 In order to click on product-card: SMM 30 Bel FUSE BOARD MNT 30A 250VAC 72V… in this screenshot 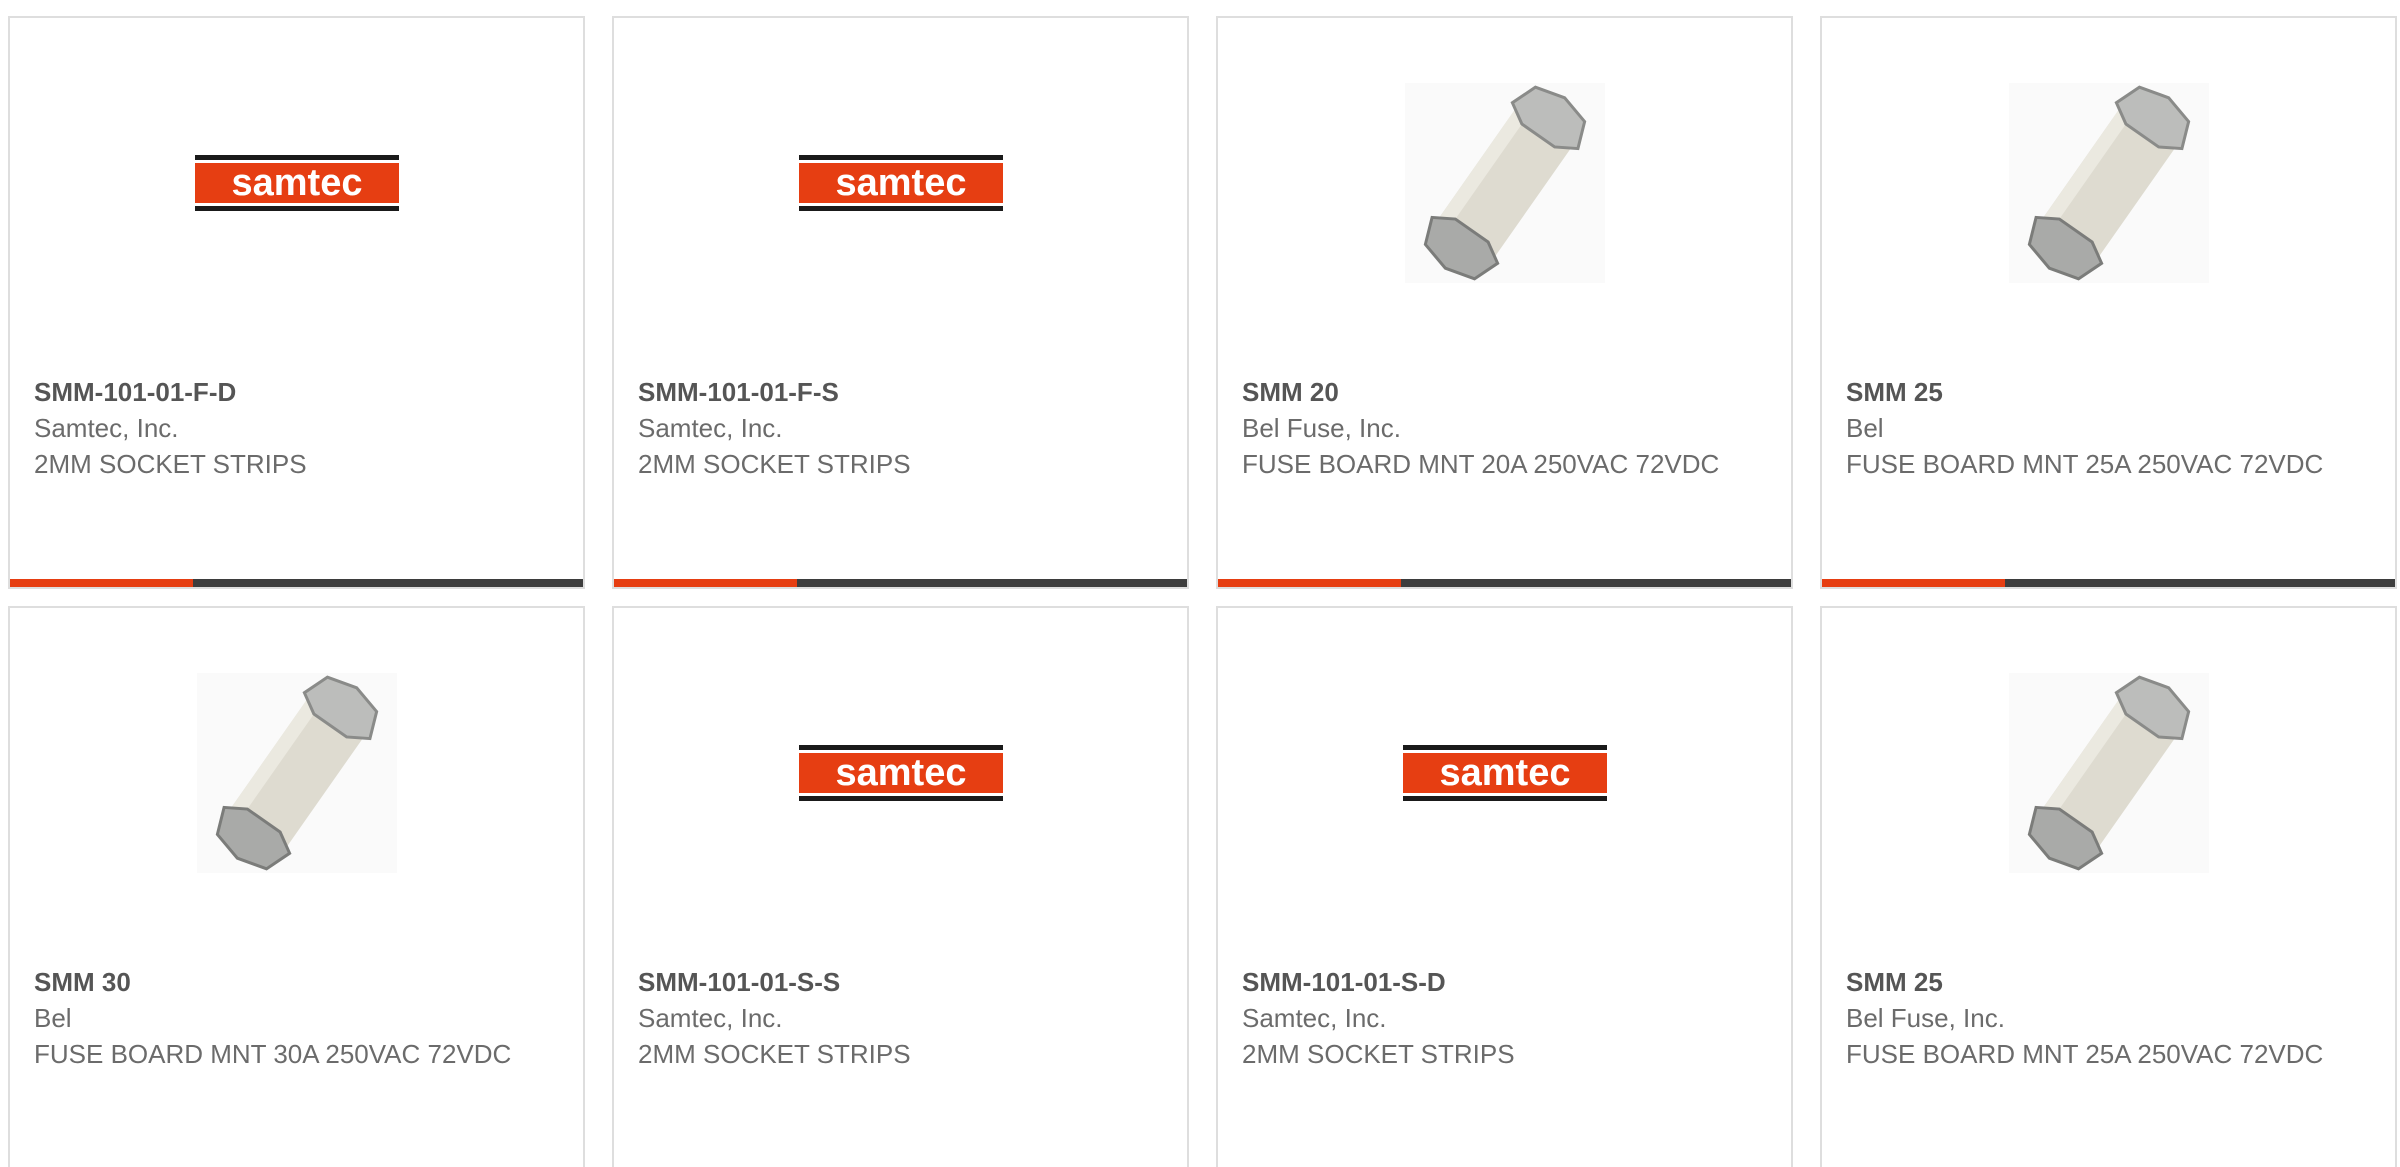, I will do `click(296, 886)`.